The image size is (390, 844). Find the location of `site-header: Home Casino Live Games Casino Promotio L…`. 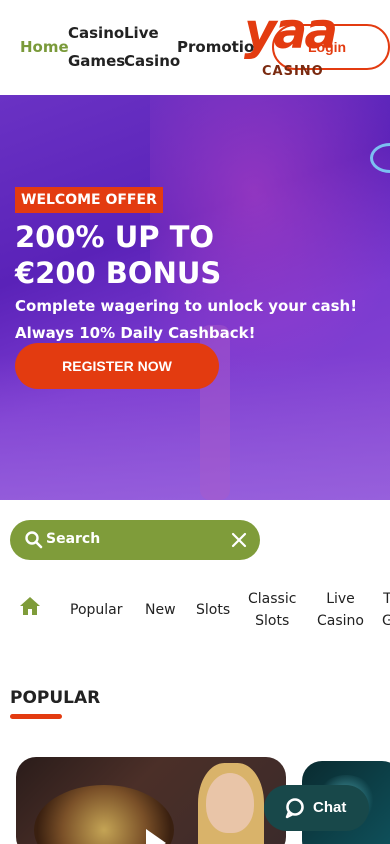

site-header: Home Casino Live Games Casino Promotio L… is located at coordinates (195, 47).